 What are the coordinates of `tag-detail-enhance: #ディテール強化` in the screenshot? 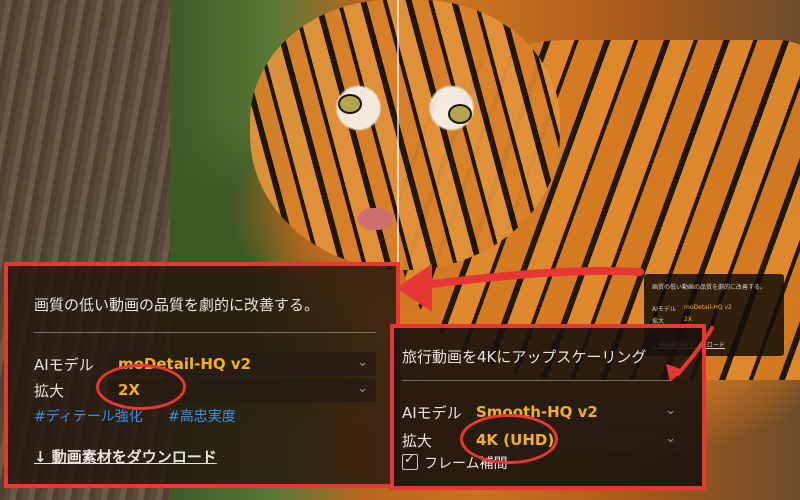 It's located at (88, 416).